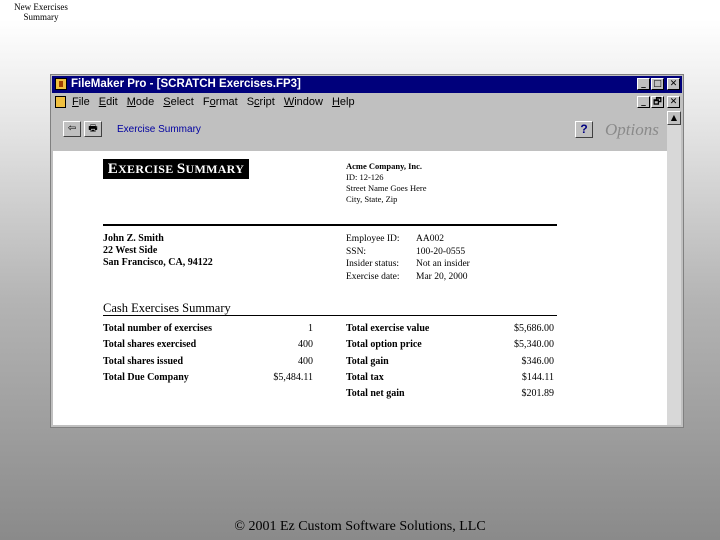 The image size is (720, 540). What do you see at coordinates (373, 276) in the screenshot?
I see `exercise-date-label: Exercise date:` at bounding box center [373, 276].